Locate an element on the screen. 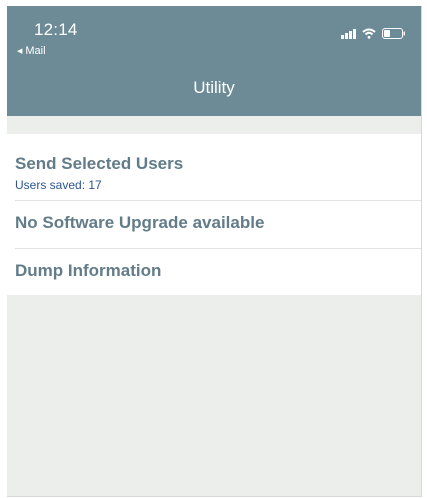 This screenshot has height=498, width=427. send-selected-users-row: Send Selected Users Users saved: 17 is located at coordinates (214, 167).